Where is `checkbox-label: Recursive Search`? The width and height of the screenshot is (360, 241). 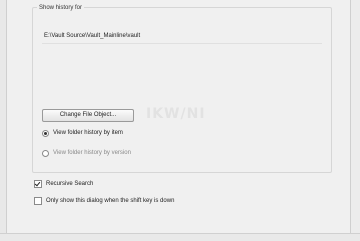 checkbox-label: Recursive Search is located at coordinates (70, 184).